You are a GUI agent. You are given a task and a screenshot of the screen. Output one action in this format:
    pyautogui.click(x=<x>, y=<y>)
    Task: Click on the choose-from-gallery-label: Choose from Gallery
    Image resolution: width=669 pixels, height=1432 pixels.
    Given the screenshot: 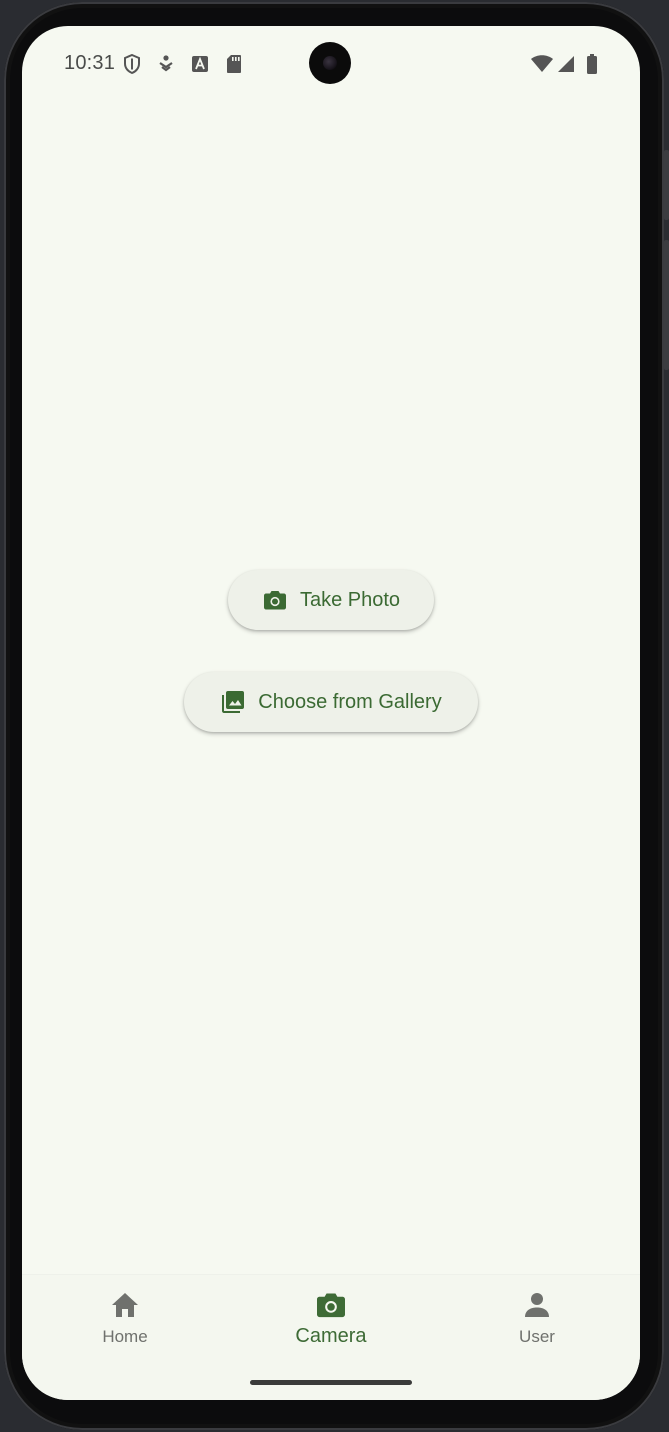 What is the action you would take?
    pyautogui.click(x=350, y=701)
    